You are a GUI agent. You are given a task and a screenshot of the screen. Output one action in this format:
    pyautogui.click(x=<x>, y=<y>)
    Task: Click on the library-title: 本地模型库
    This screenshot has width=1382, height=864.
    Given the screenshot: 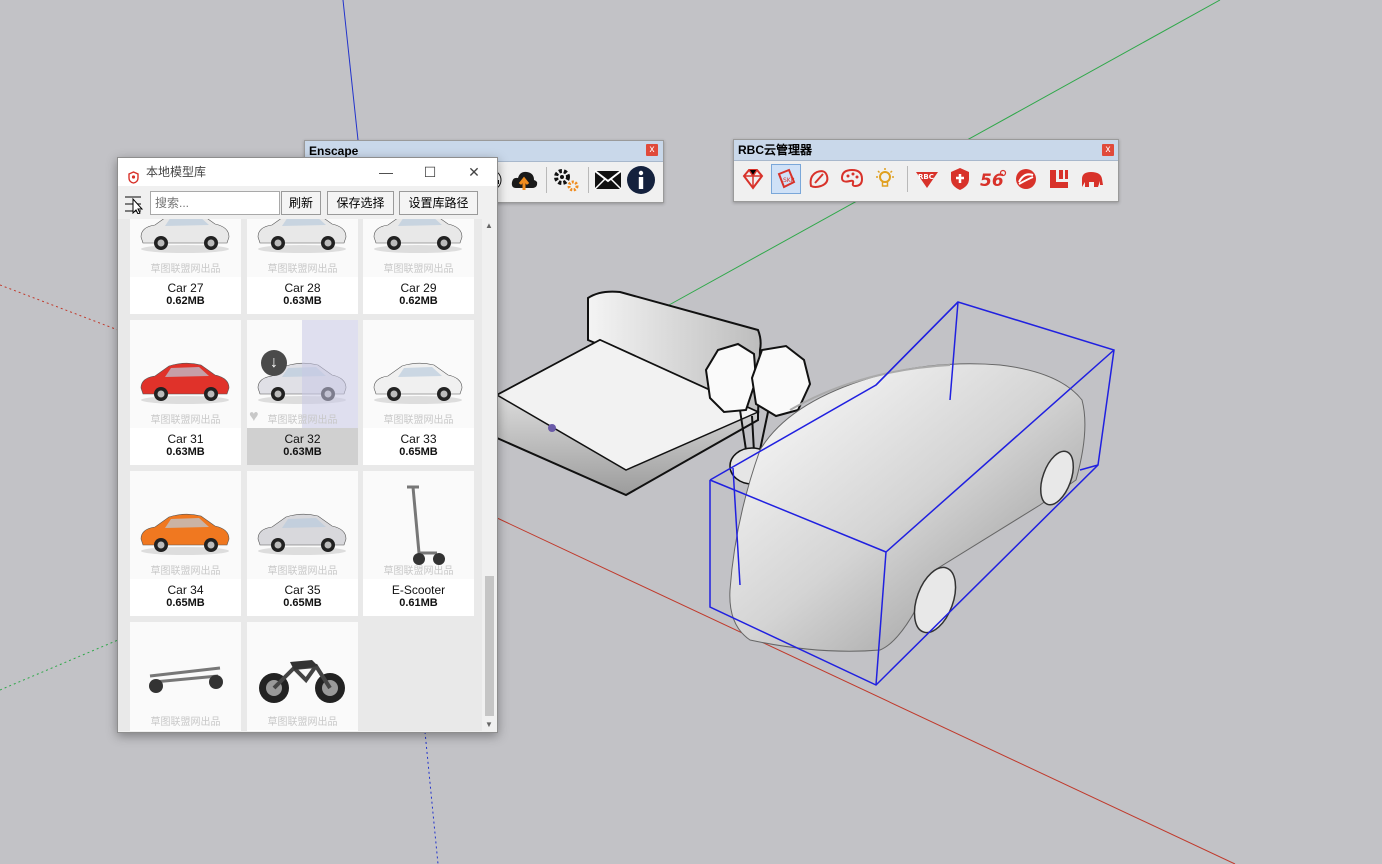 What is the action you would take?
    pyautogui.click(x=176, y=172)
    